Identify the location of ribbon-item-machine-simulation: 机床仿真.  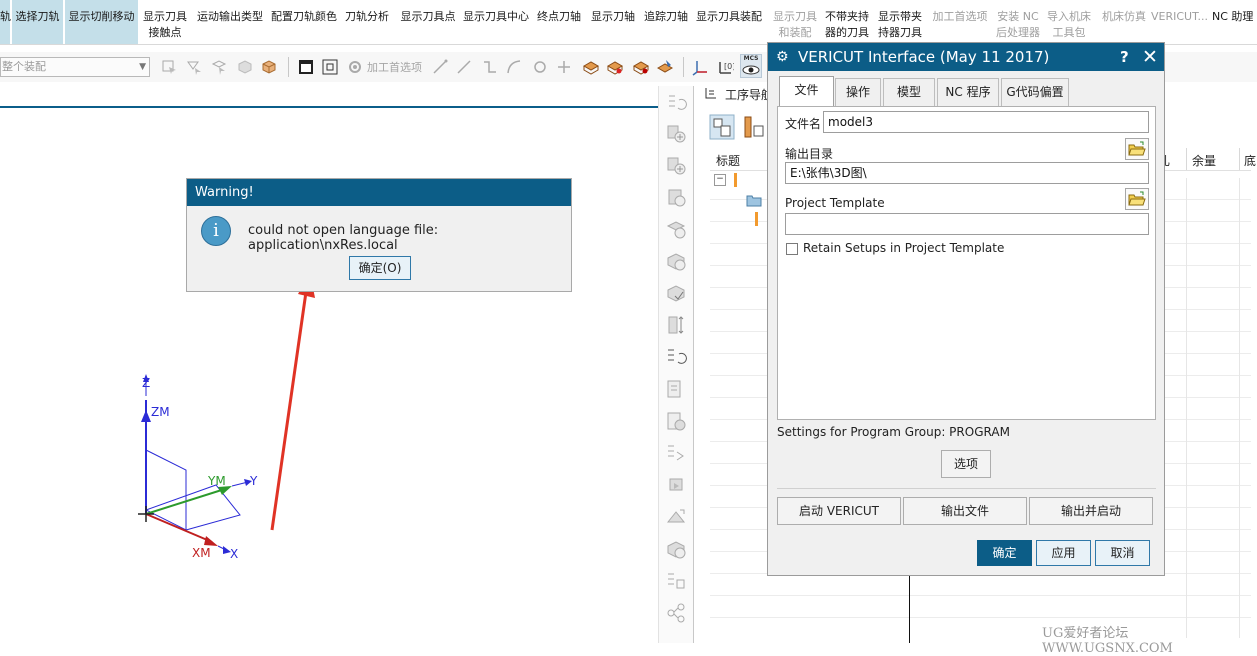
(1124, 22).